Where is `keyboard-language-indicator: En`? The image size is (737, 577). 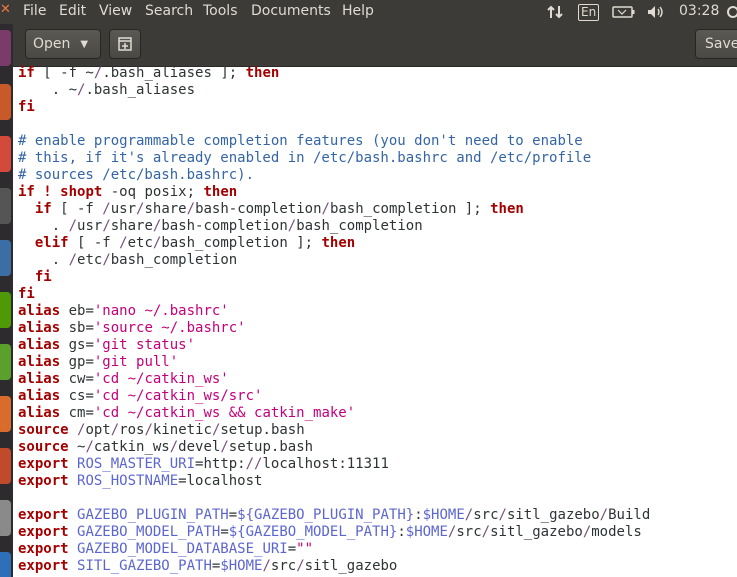 keyboard-language-indicator: En is located at coordinates (589, 12).